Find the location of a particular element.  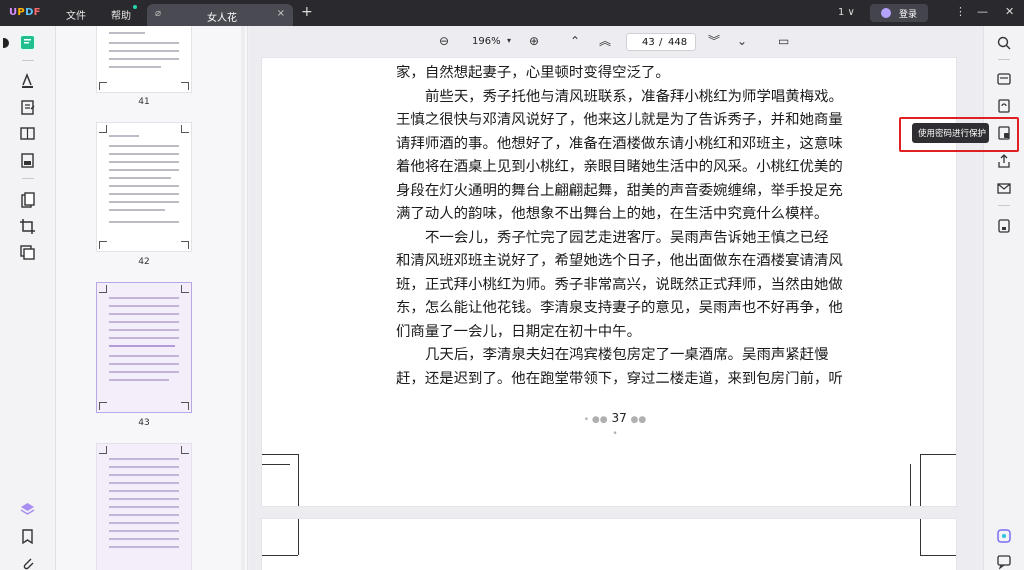

view-toolbar: ⊖ 196% ▾ ⊕ ⌃ ︽ 43 / 448 ︾ ⌄ ▭ is located at coordinates (616, 42).